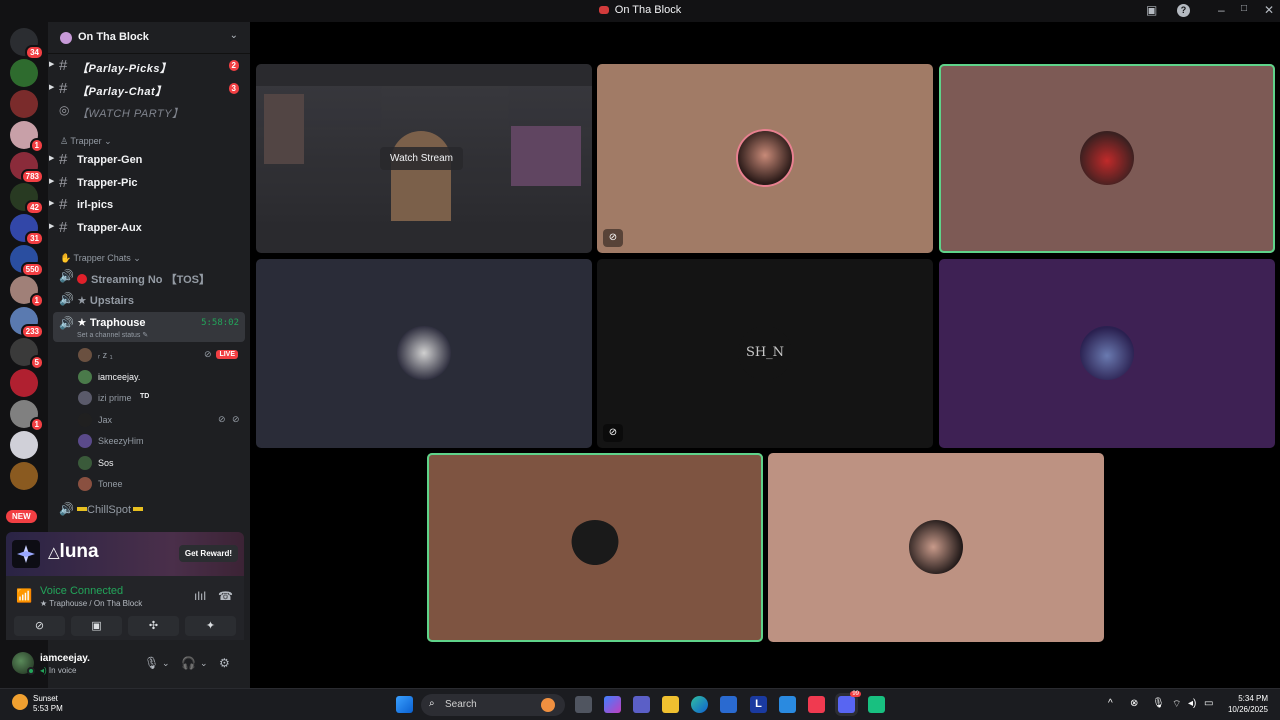 This screenshot has height=720, width=1280. Describe the element at coordinates (151, 663) in the screenshot. I see `microphone-icon: 🎙` at that location.